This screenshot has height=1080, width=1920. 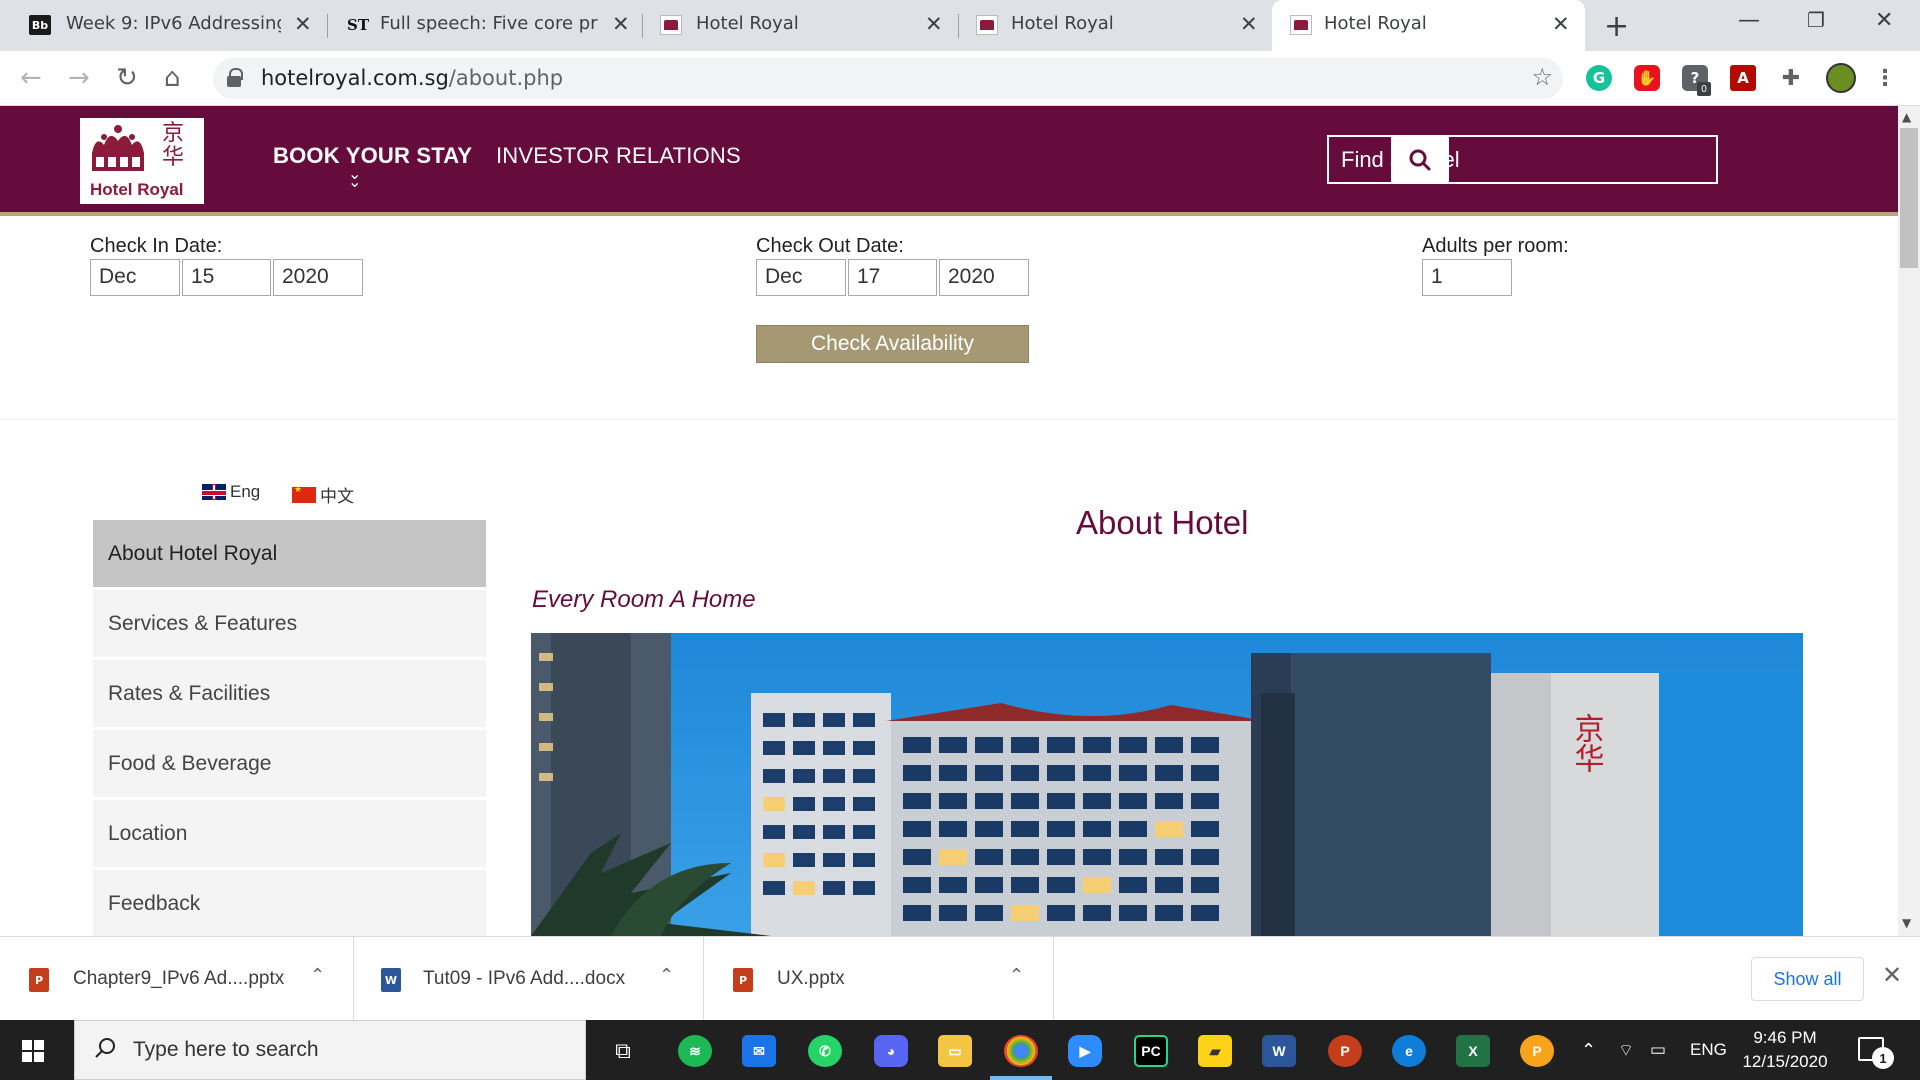 What do you see at coordinates (1743, 78) in the screenshot?
I see `acrobat-extension-icon: A` at bounding box center [1743, 78].